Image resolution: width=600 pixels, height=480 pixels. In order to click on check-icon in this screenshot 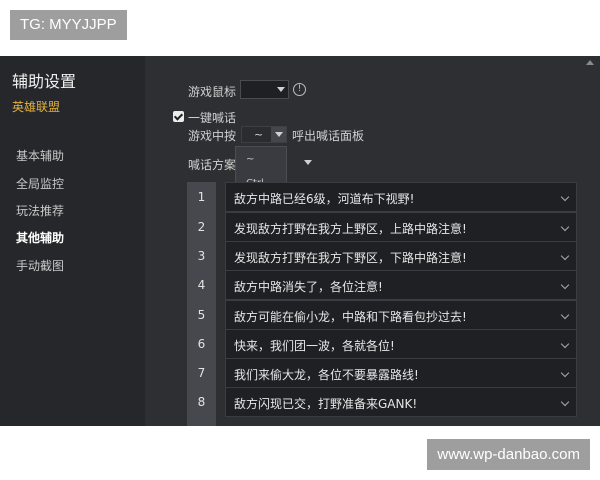, I will do `click(178, 115)`.